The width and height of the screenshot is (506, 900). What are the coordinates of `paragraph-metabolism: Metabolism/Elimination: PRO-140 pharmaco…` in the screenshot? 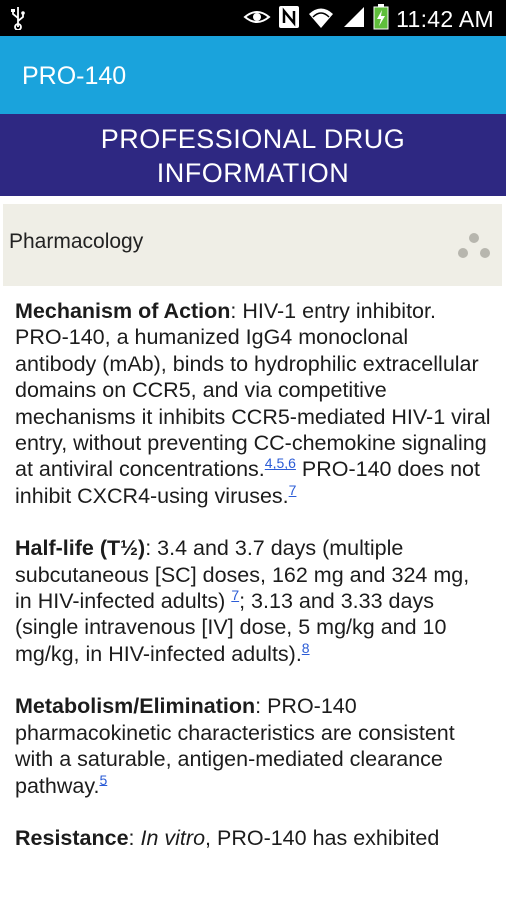 It's located at (253, 746).